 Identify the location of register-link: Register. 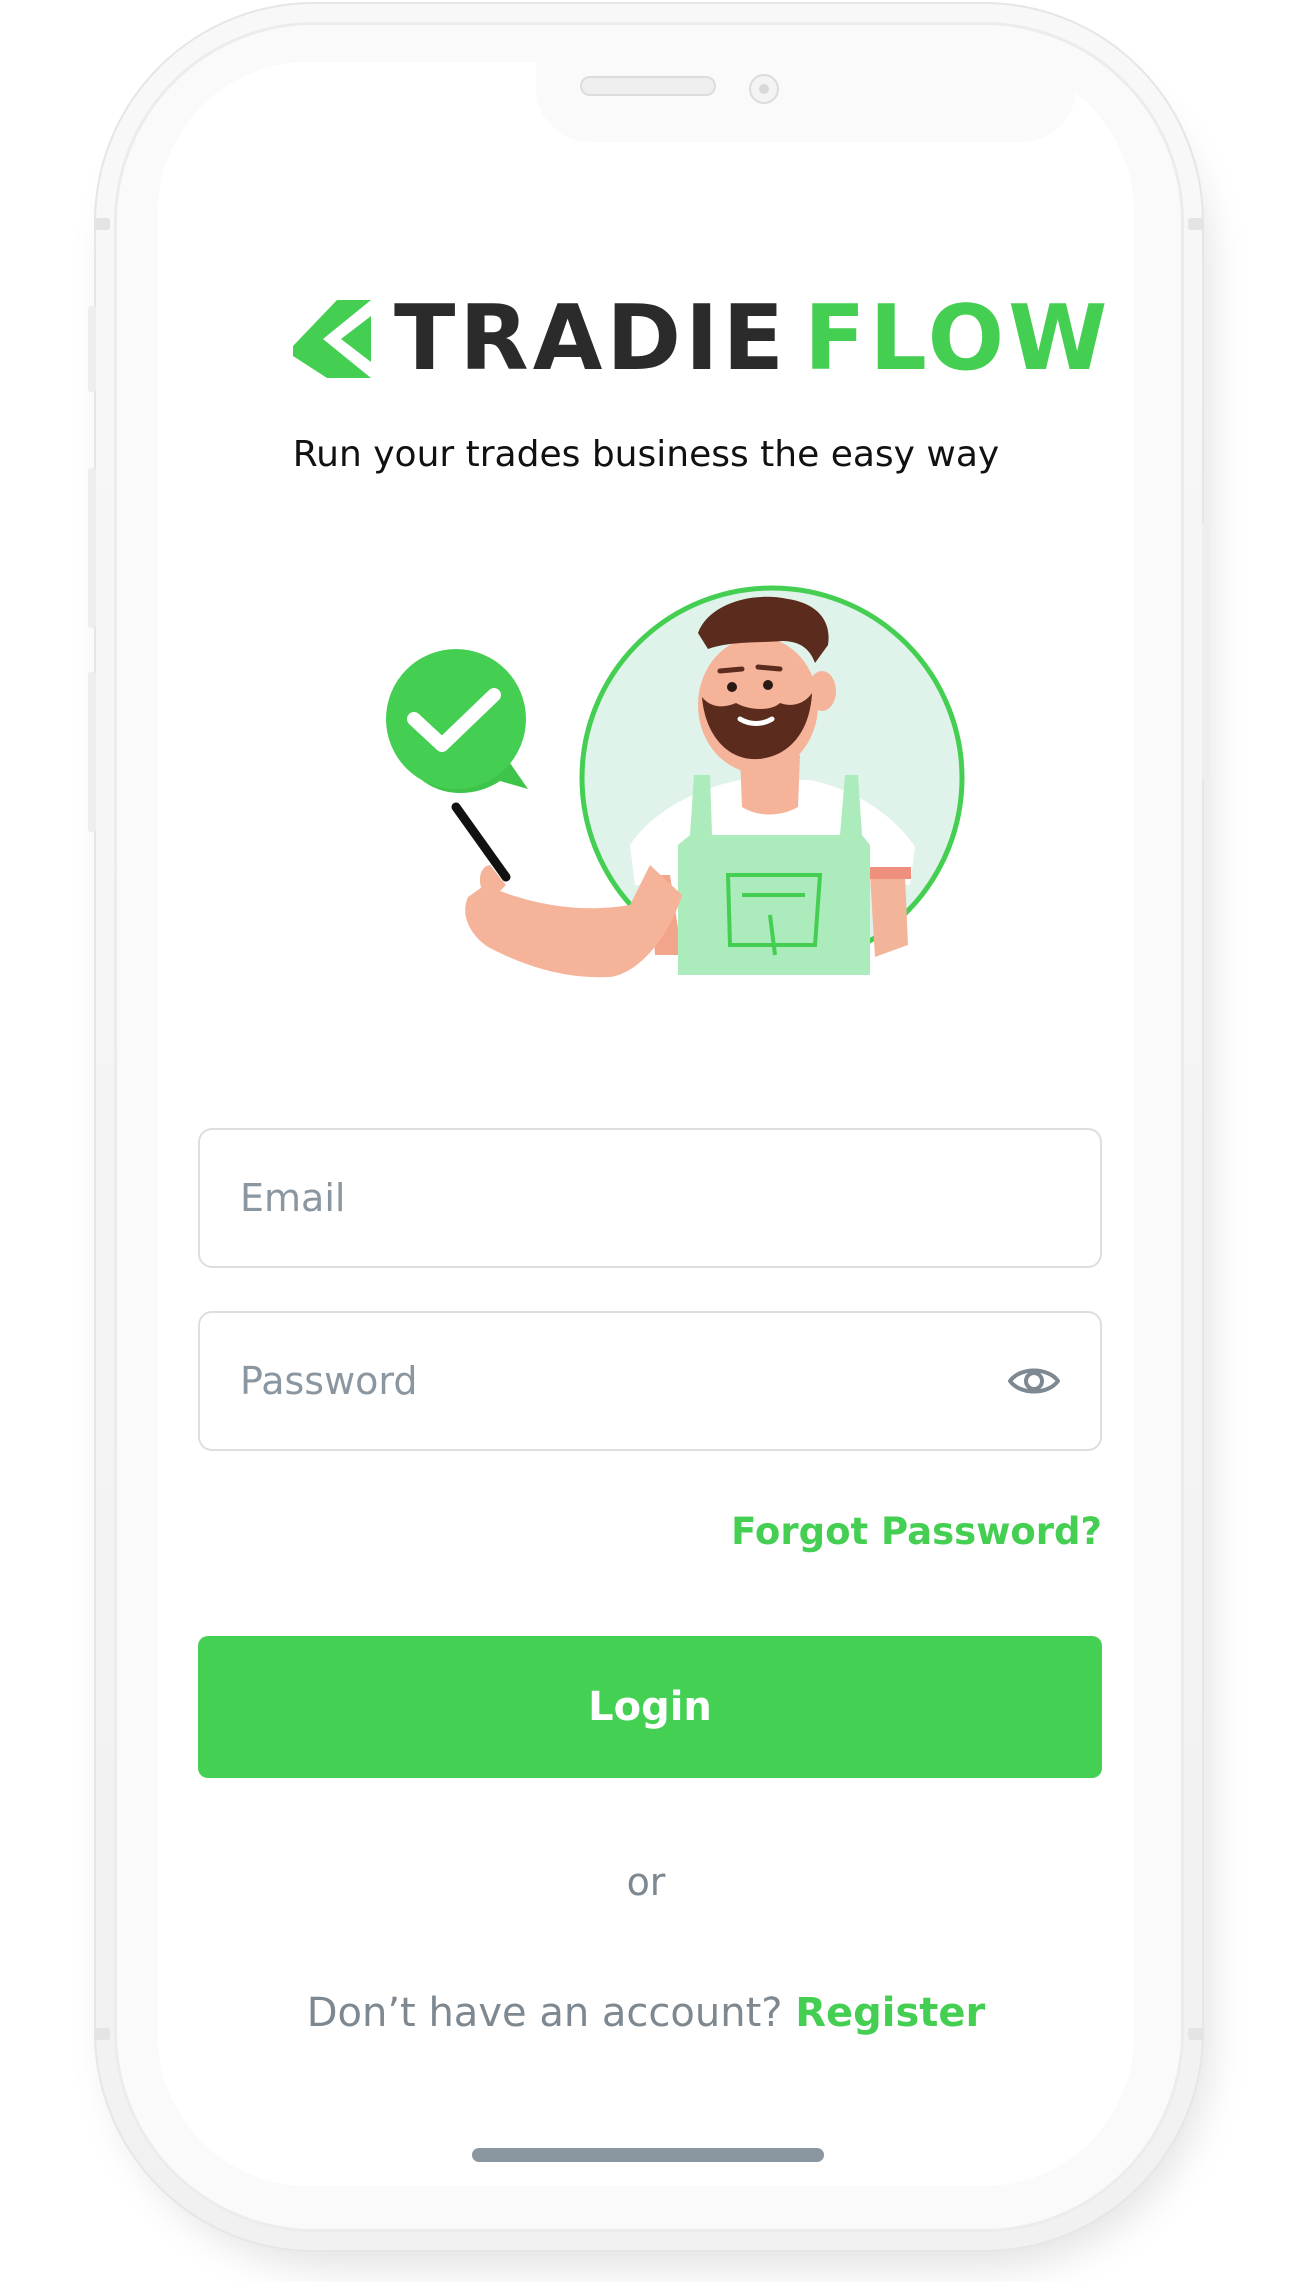
(890, 2013).